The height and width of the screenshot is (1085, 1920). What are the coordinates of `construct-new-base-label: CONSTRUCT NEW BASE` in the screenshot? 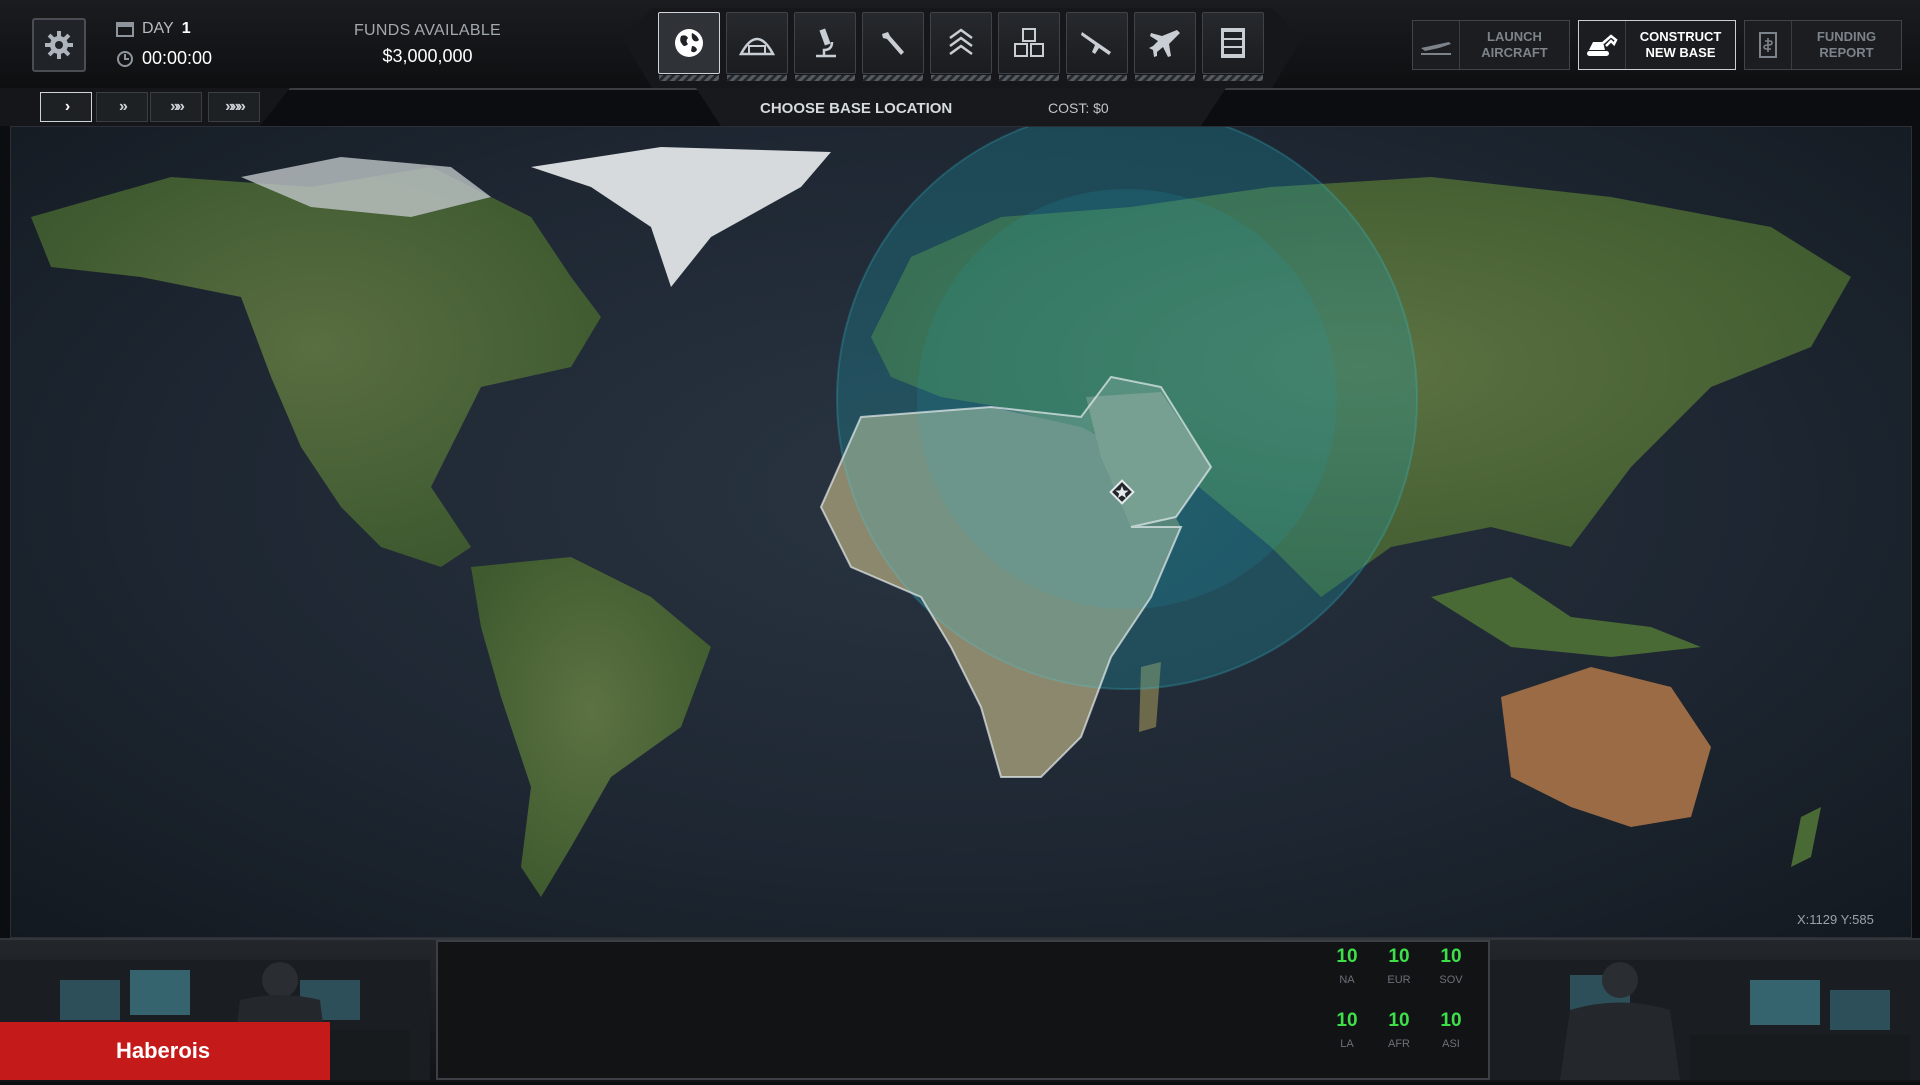 It's located at (1680, 44).